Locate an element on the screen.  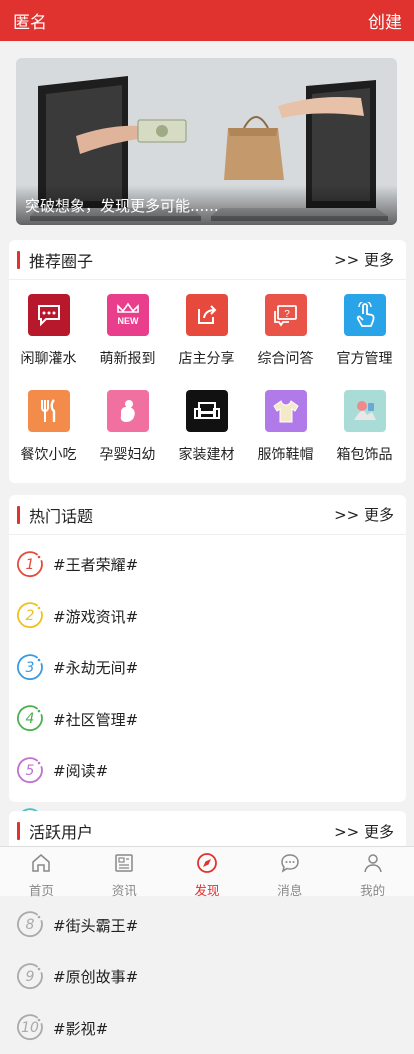
tab-home: 首页 is located at coordinates (41, 871).